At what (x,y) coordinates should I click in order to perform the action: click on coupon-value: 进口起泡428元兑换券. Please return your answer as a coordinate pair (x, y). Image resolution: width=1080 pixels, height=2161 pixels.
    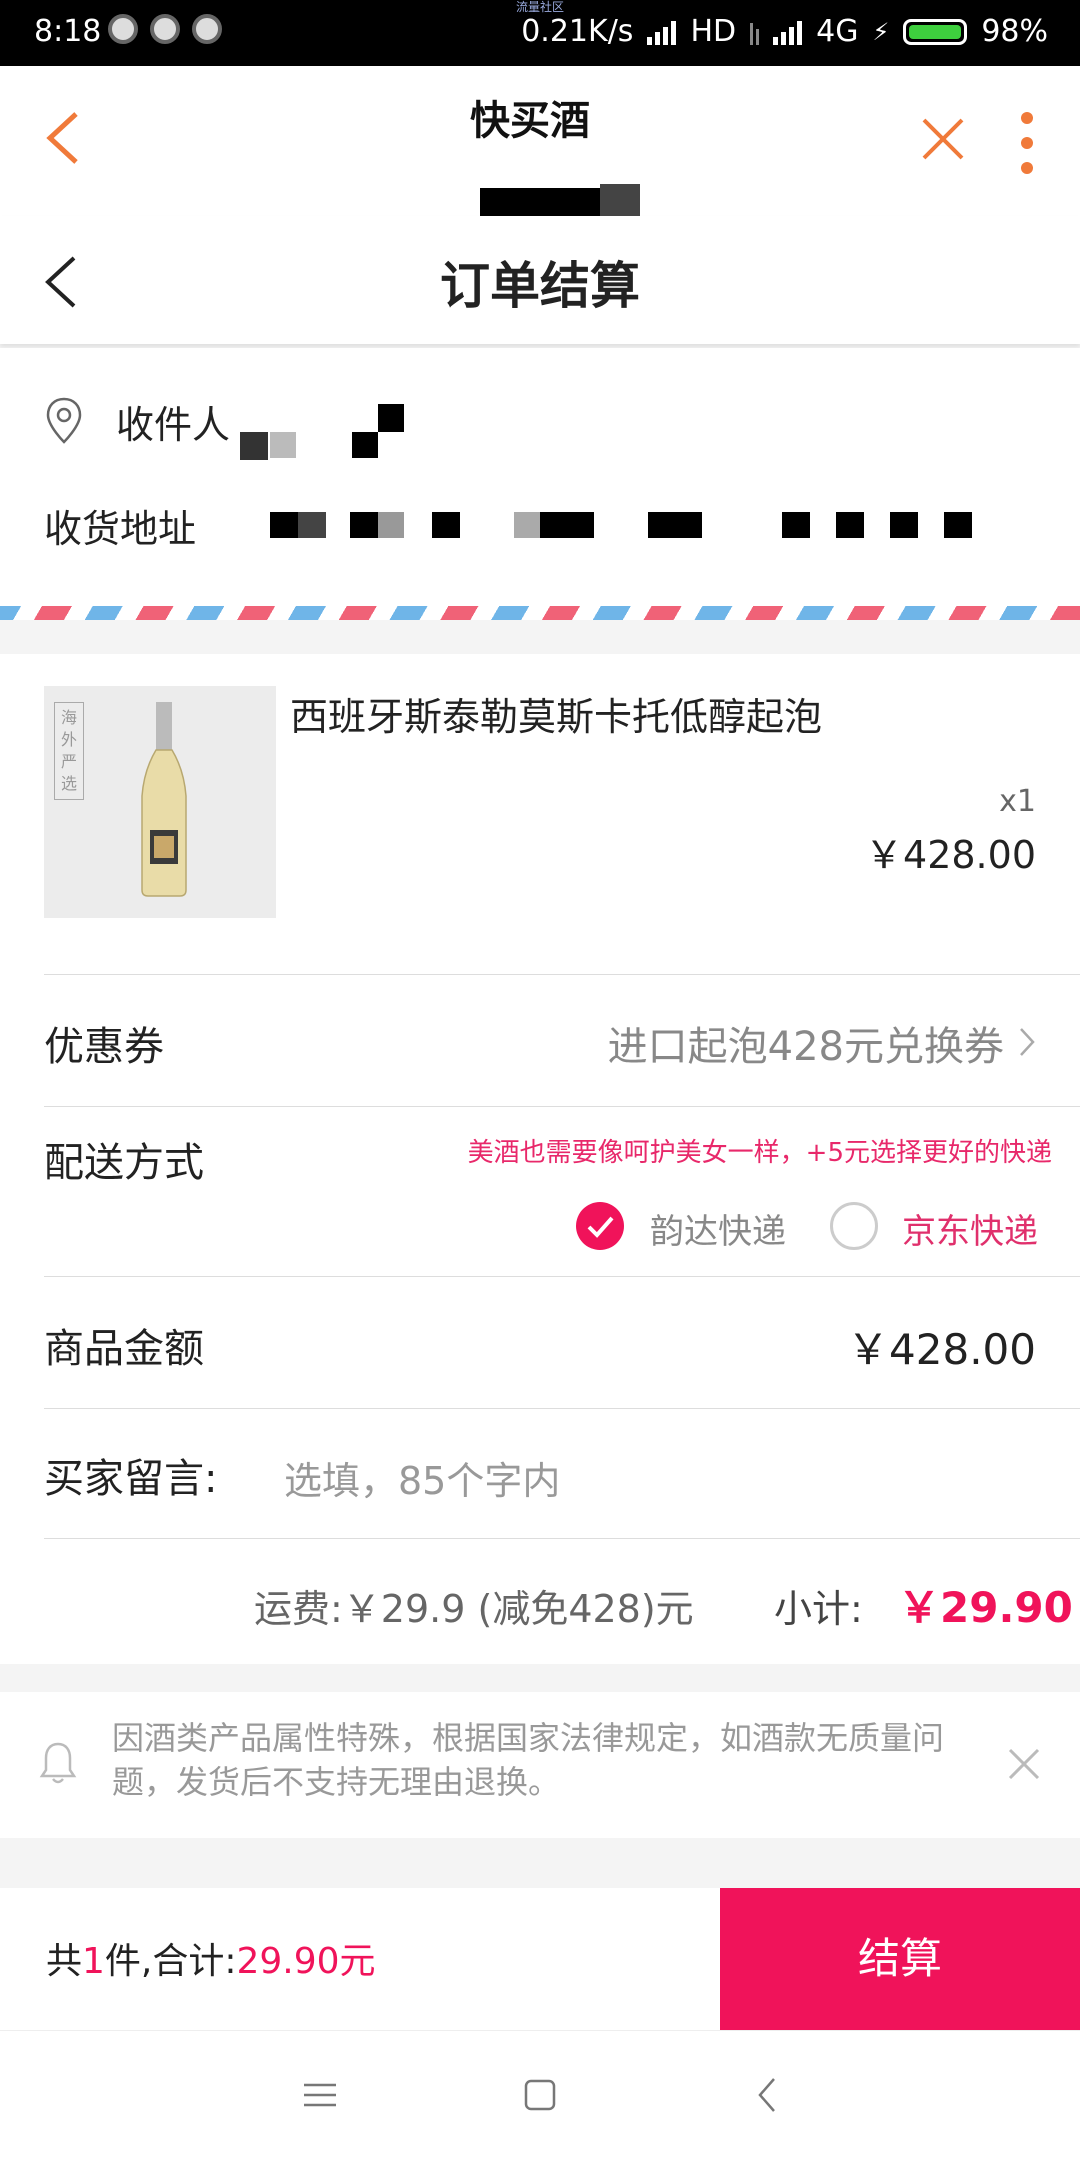
    Looking at the image, I should click on (805, 1047).